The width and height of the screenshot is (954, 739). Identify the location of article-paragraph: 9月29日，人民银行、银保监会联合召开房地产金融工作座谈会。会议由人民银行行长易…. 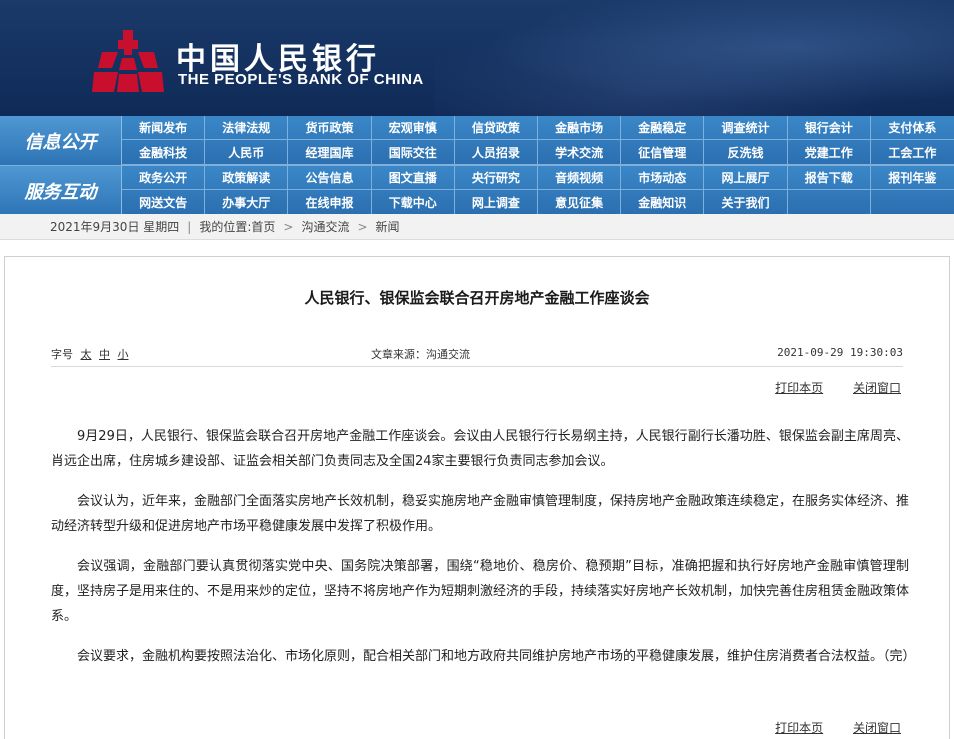
(480, 449).